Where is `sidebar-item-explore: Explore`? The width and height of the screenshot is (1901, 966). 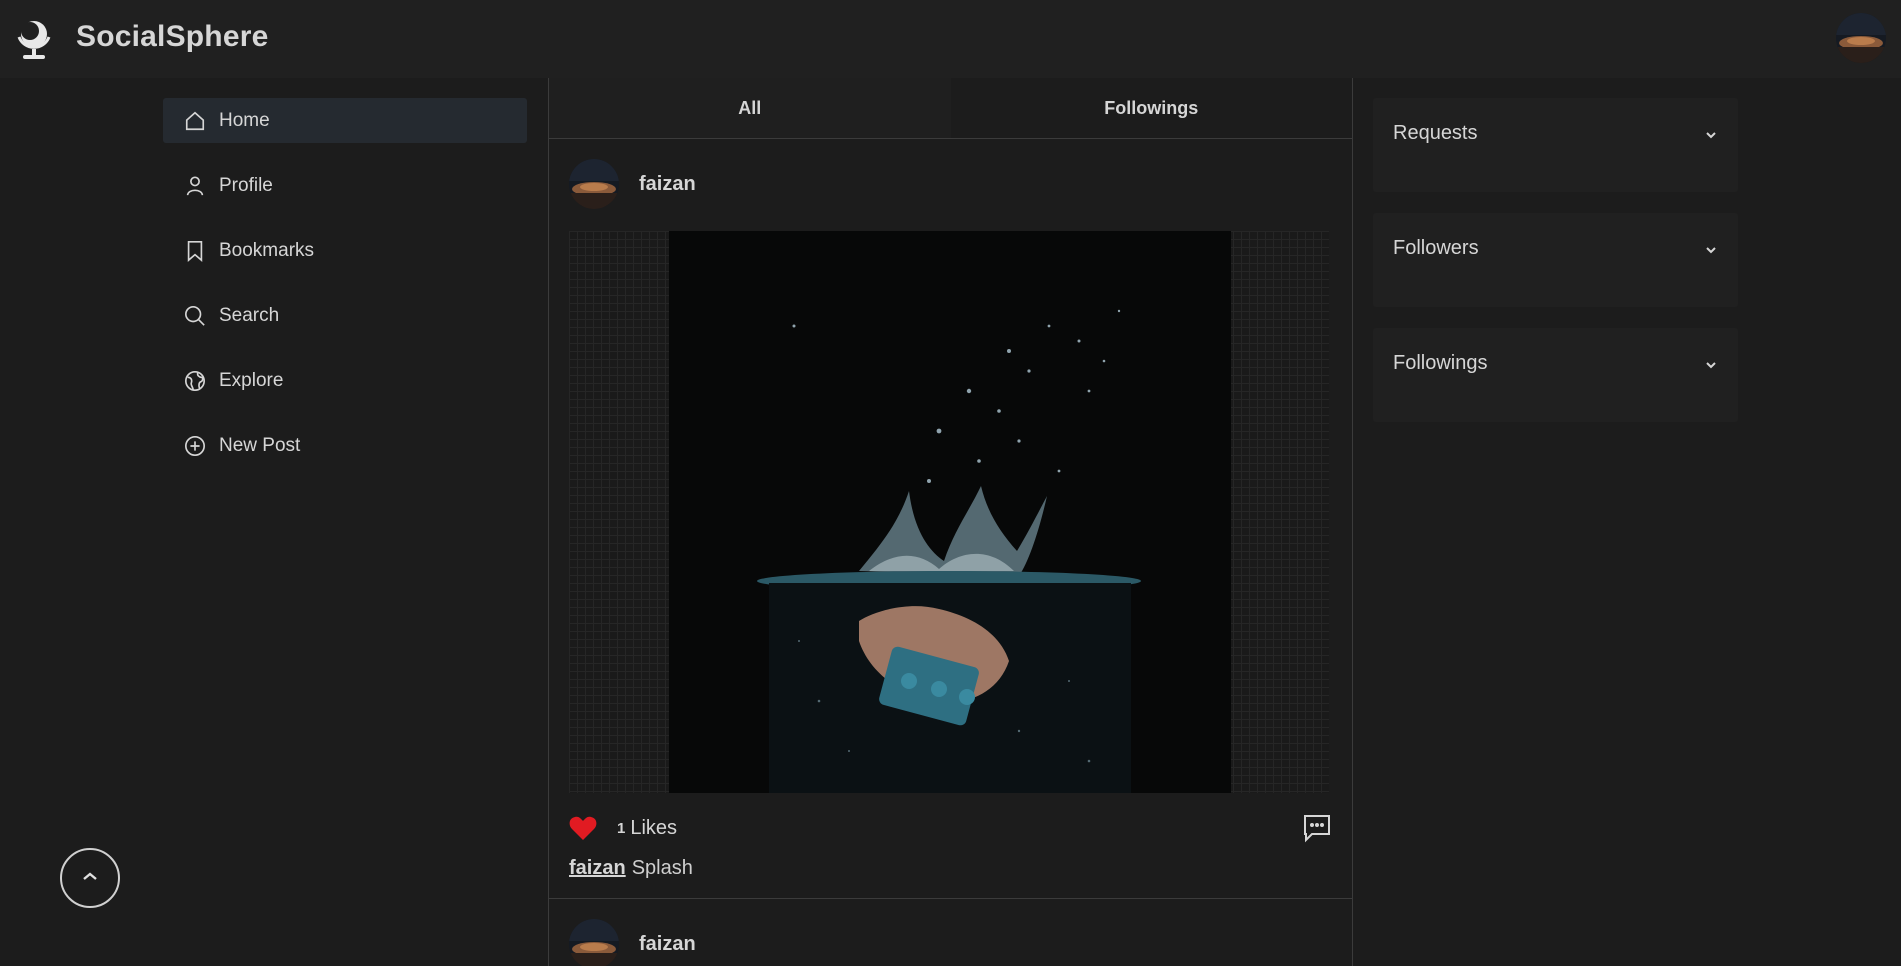
sidebar-item-explore: Explore is located at coordinates (345, 380).